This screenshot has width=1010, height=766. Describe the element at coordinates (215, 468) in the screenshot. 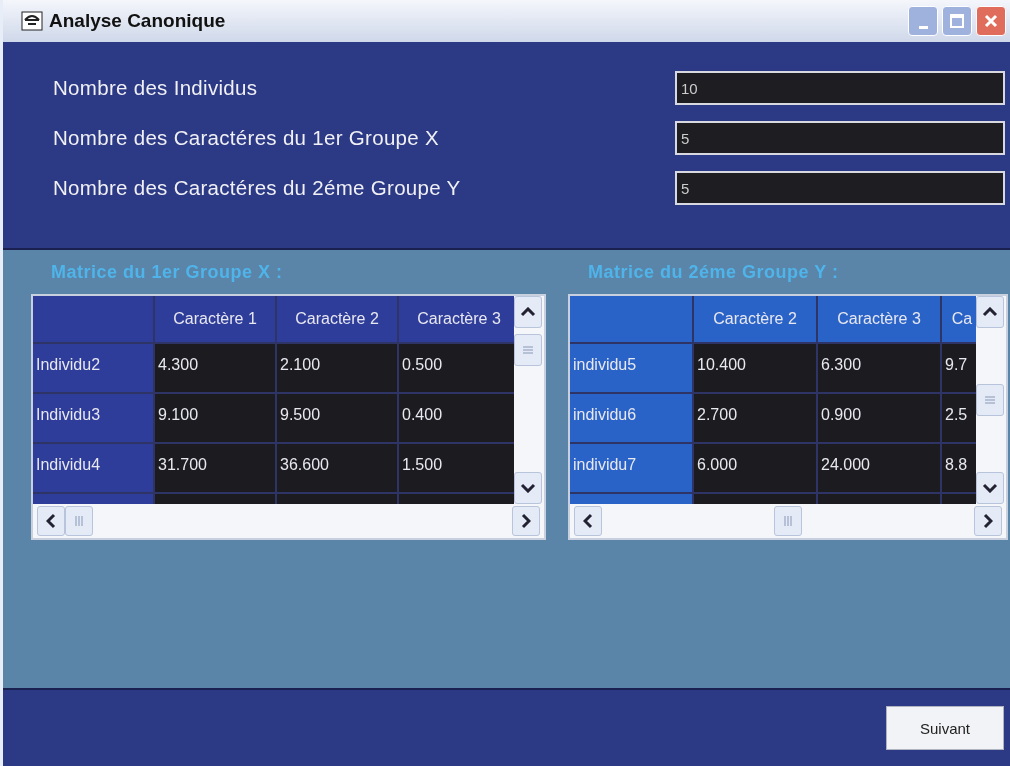

I see `table-cell: 31.700` at that location.